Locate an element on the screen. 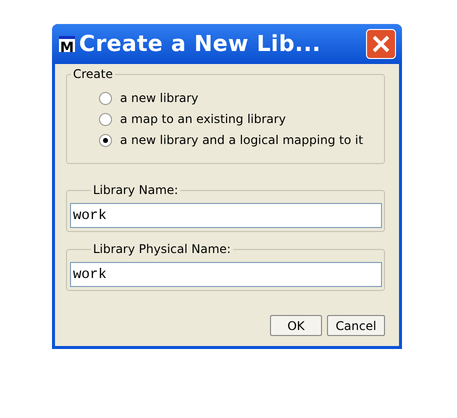 The height and width of the screenshot is (418, 457). field-label: Library Physical Name: is located at coordinates (162, 249).